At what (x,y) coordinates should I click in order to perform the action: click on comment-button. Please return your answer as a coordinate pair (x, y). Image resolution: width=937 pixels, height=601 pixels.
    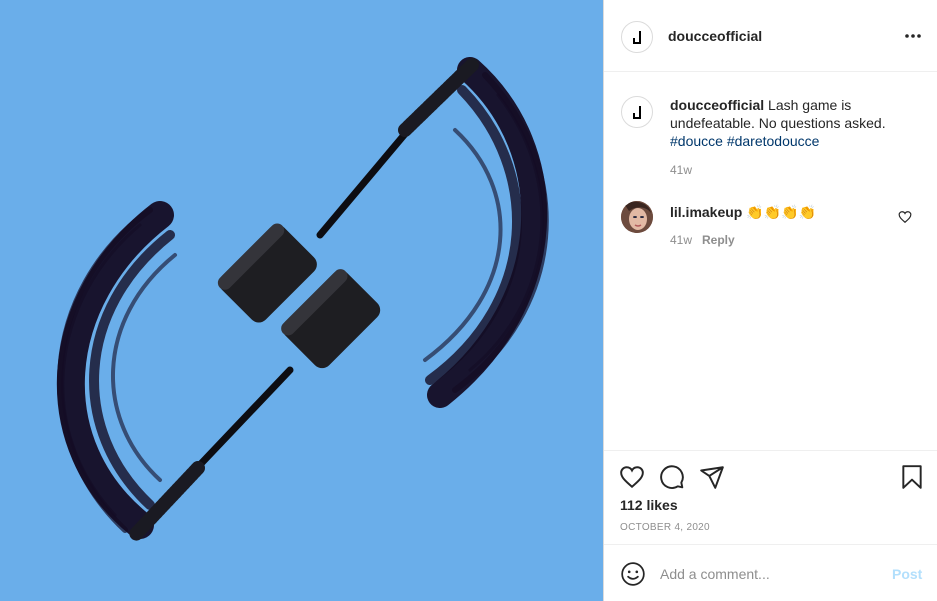
    Looking at the image, I should click on (672, 477).